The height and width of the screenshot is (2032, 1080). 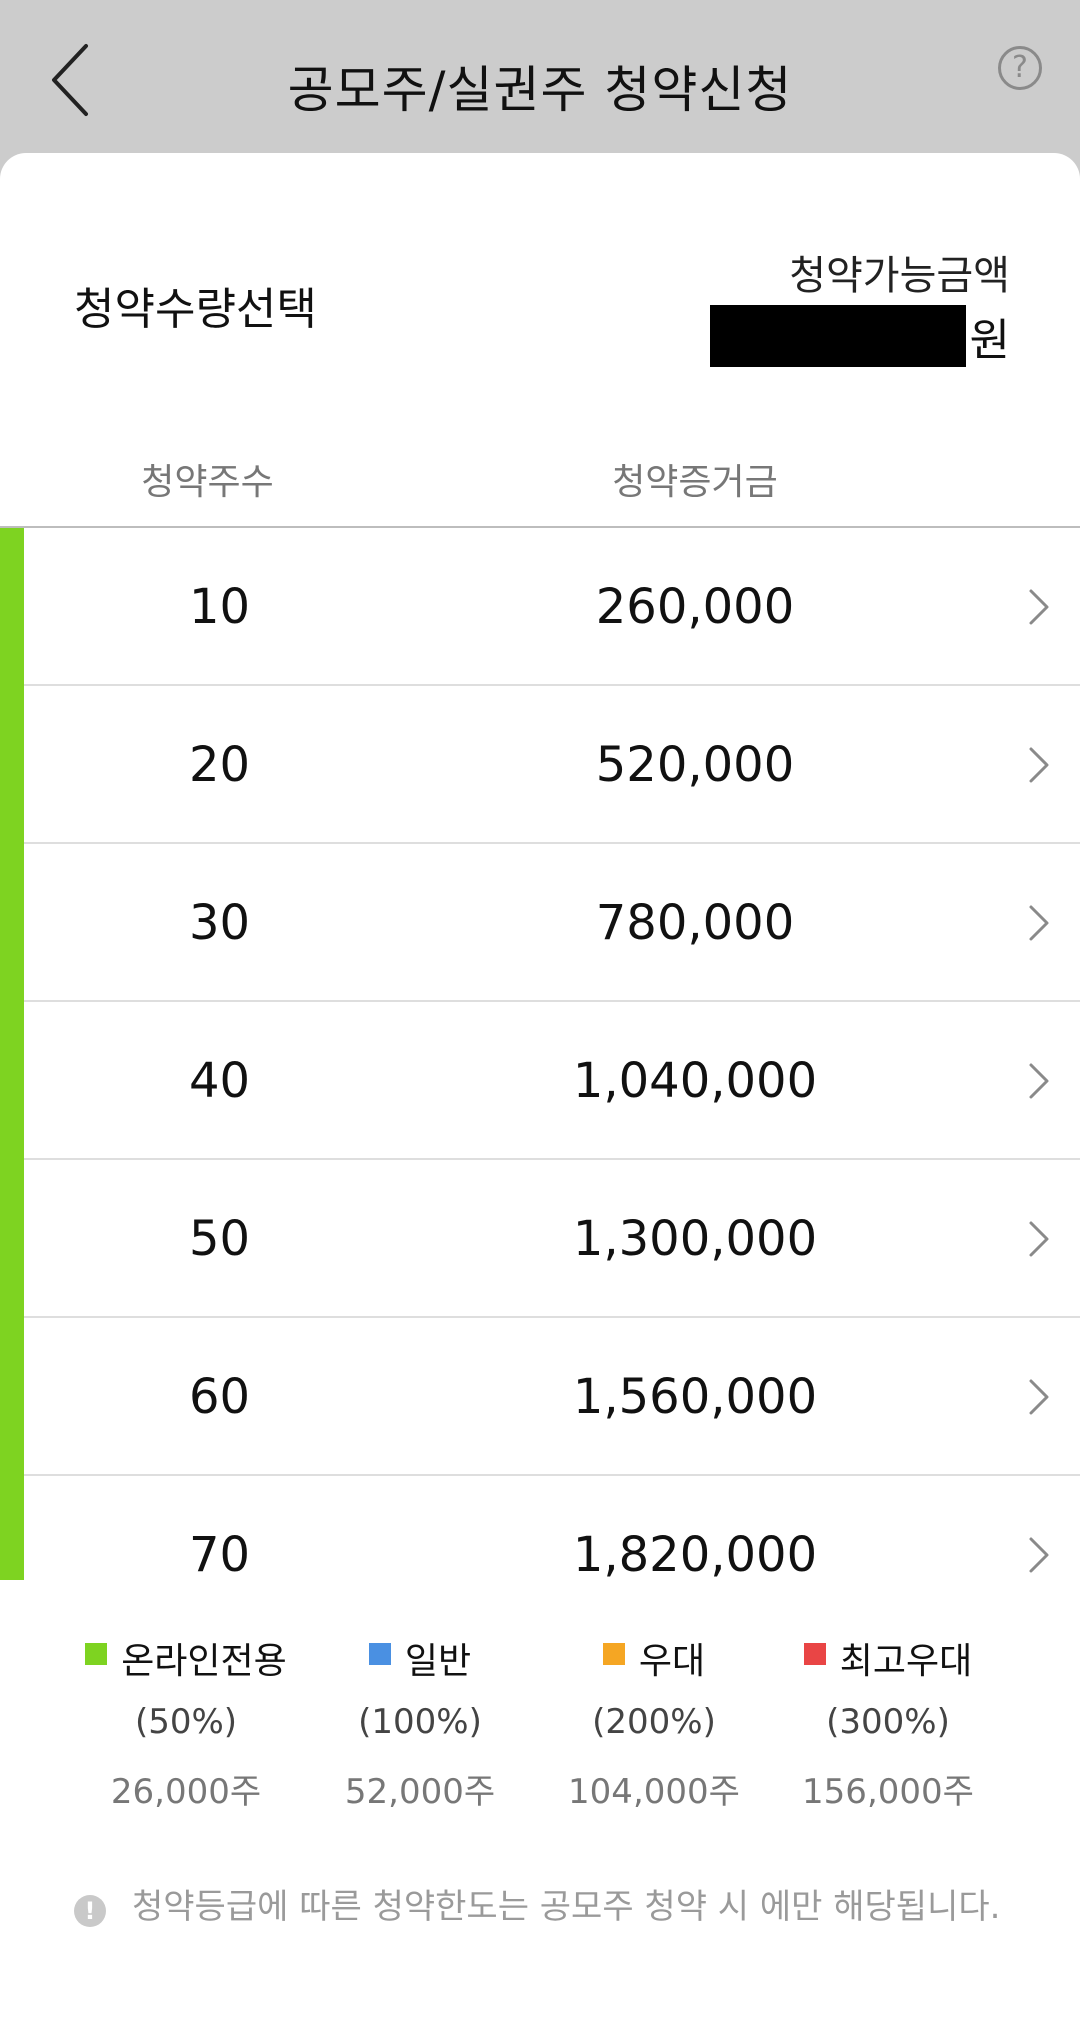 I want to click on row-deposit: 1,820,000, so click(x=695, y=1553).